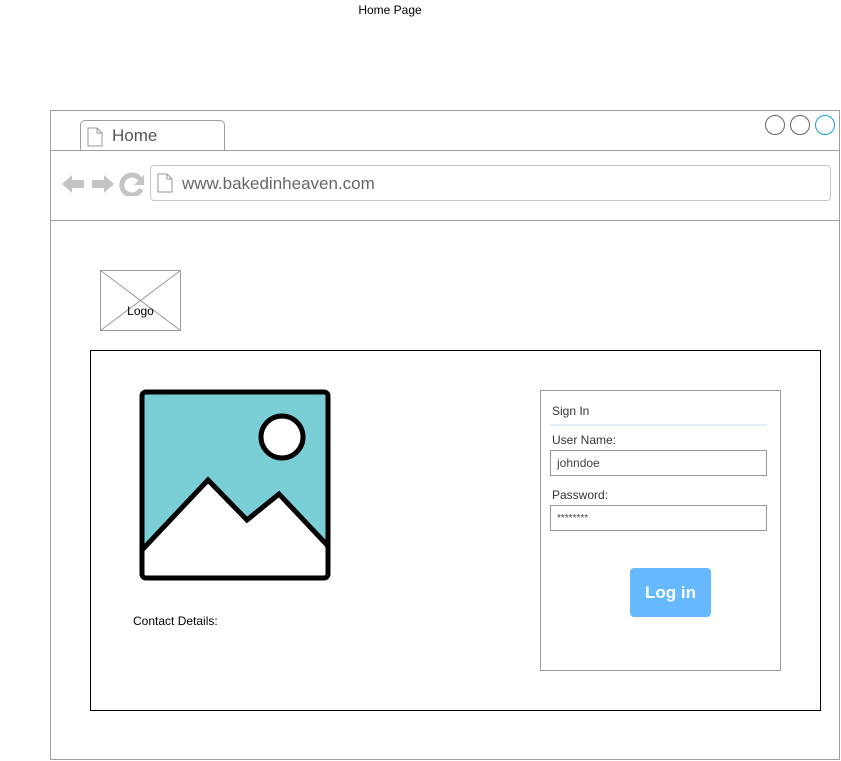 Image resolution: width=841 pixels, height=761 pixels. What do you see at coordinates (670, 592) in the screenshot?
I see `login-button: Log in` at bounding box center [670, 592].